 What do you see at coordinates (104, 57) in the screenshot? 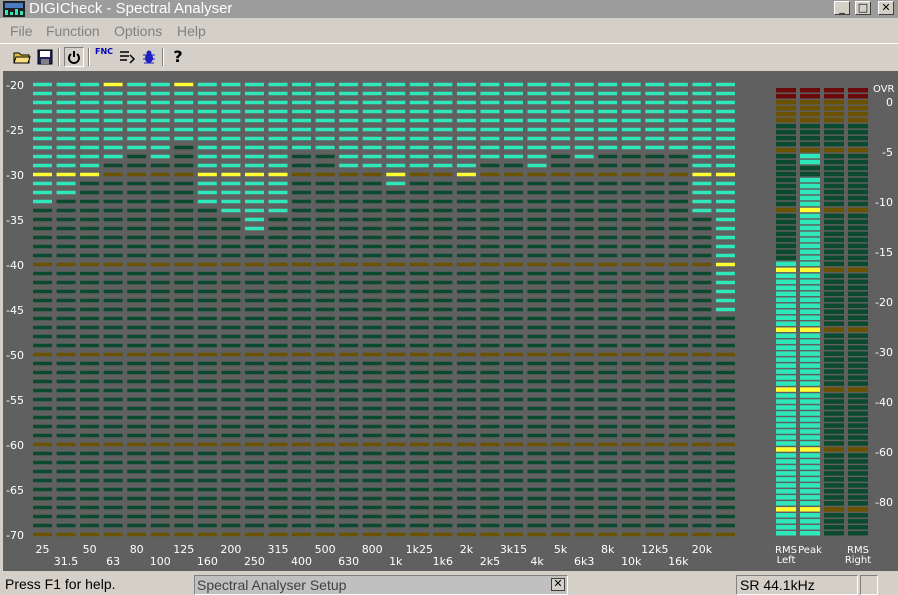
I see `function-button: FNC` at bounding box center [104, 57].